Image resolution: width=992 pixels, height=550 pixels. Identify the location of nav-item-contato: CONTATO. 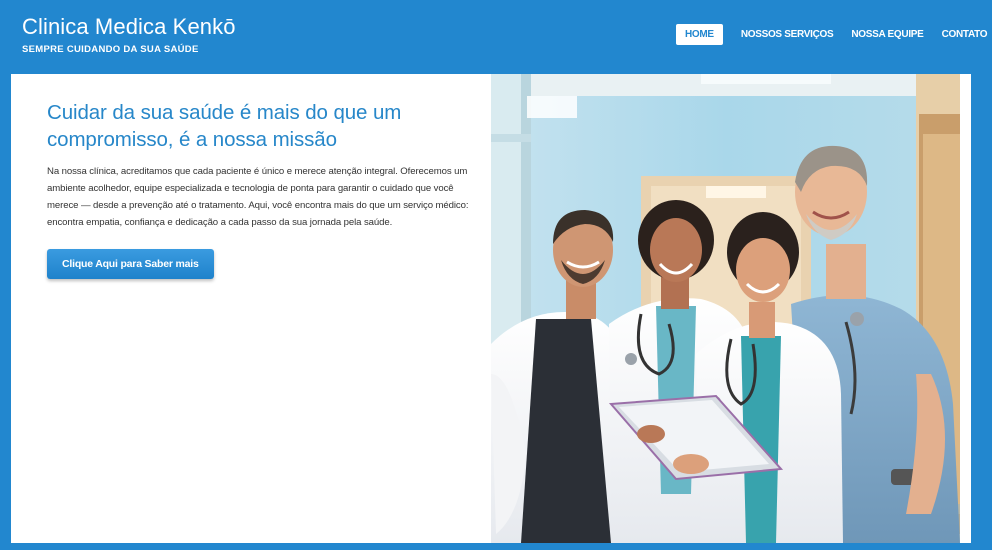
(965, 34).